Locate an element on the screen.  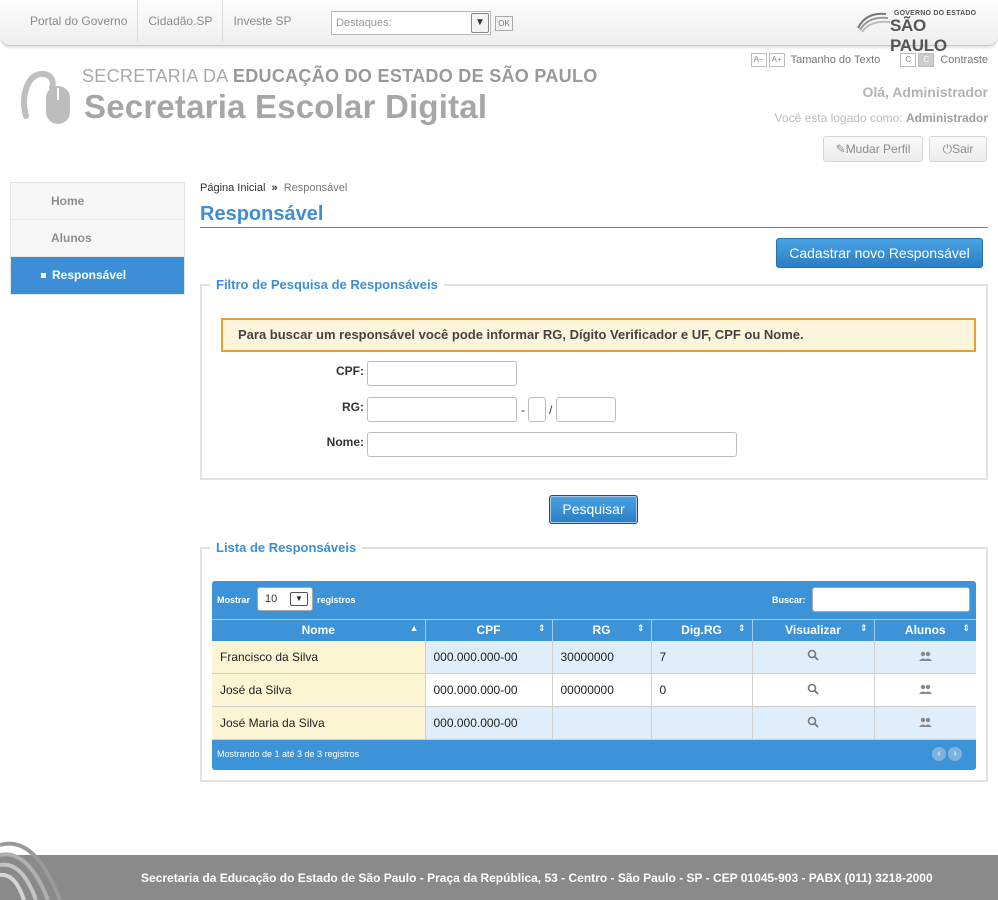
cell-dig-rg is located at coordinates (702, 723).